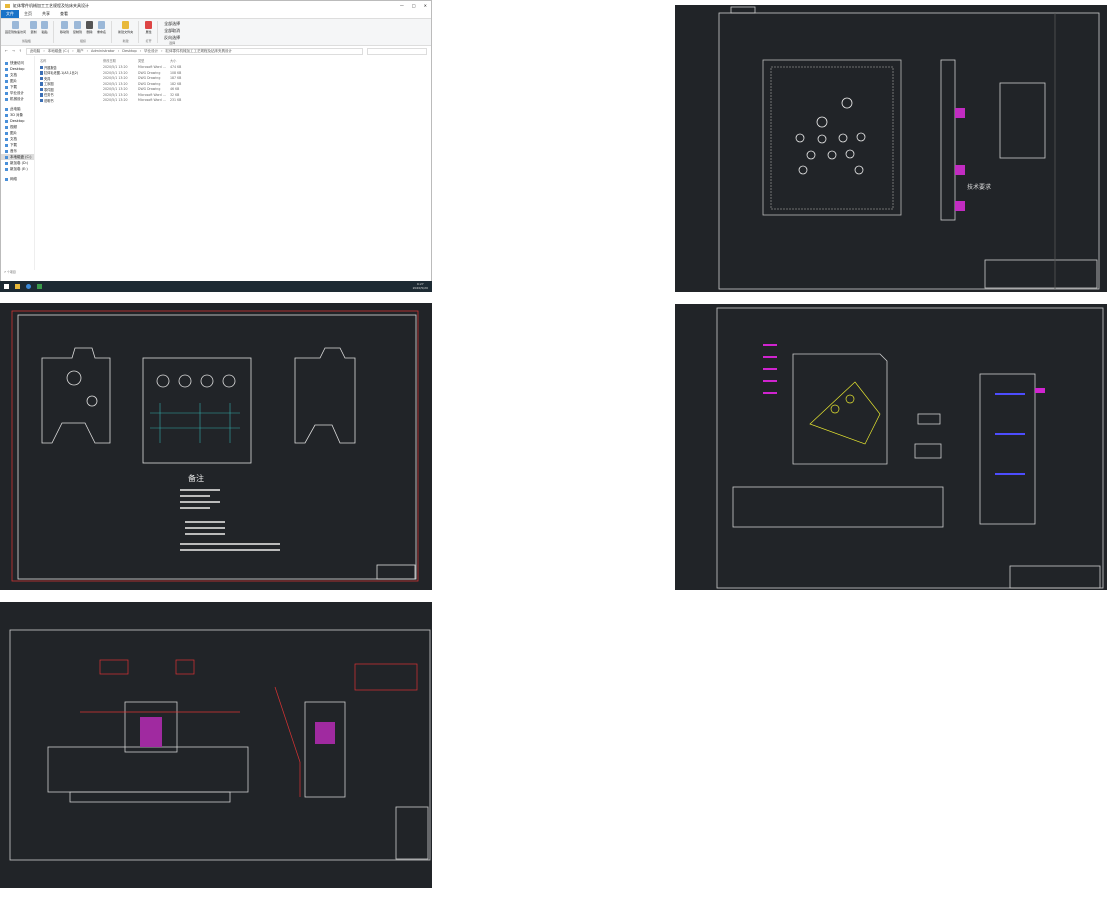 The image size is (1110, 897). I want to click on back-icon: ←, so click(6, 51).